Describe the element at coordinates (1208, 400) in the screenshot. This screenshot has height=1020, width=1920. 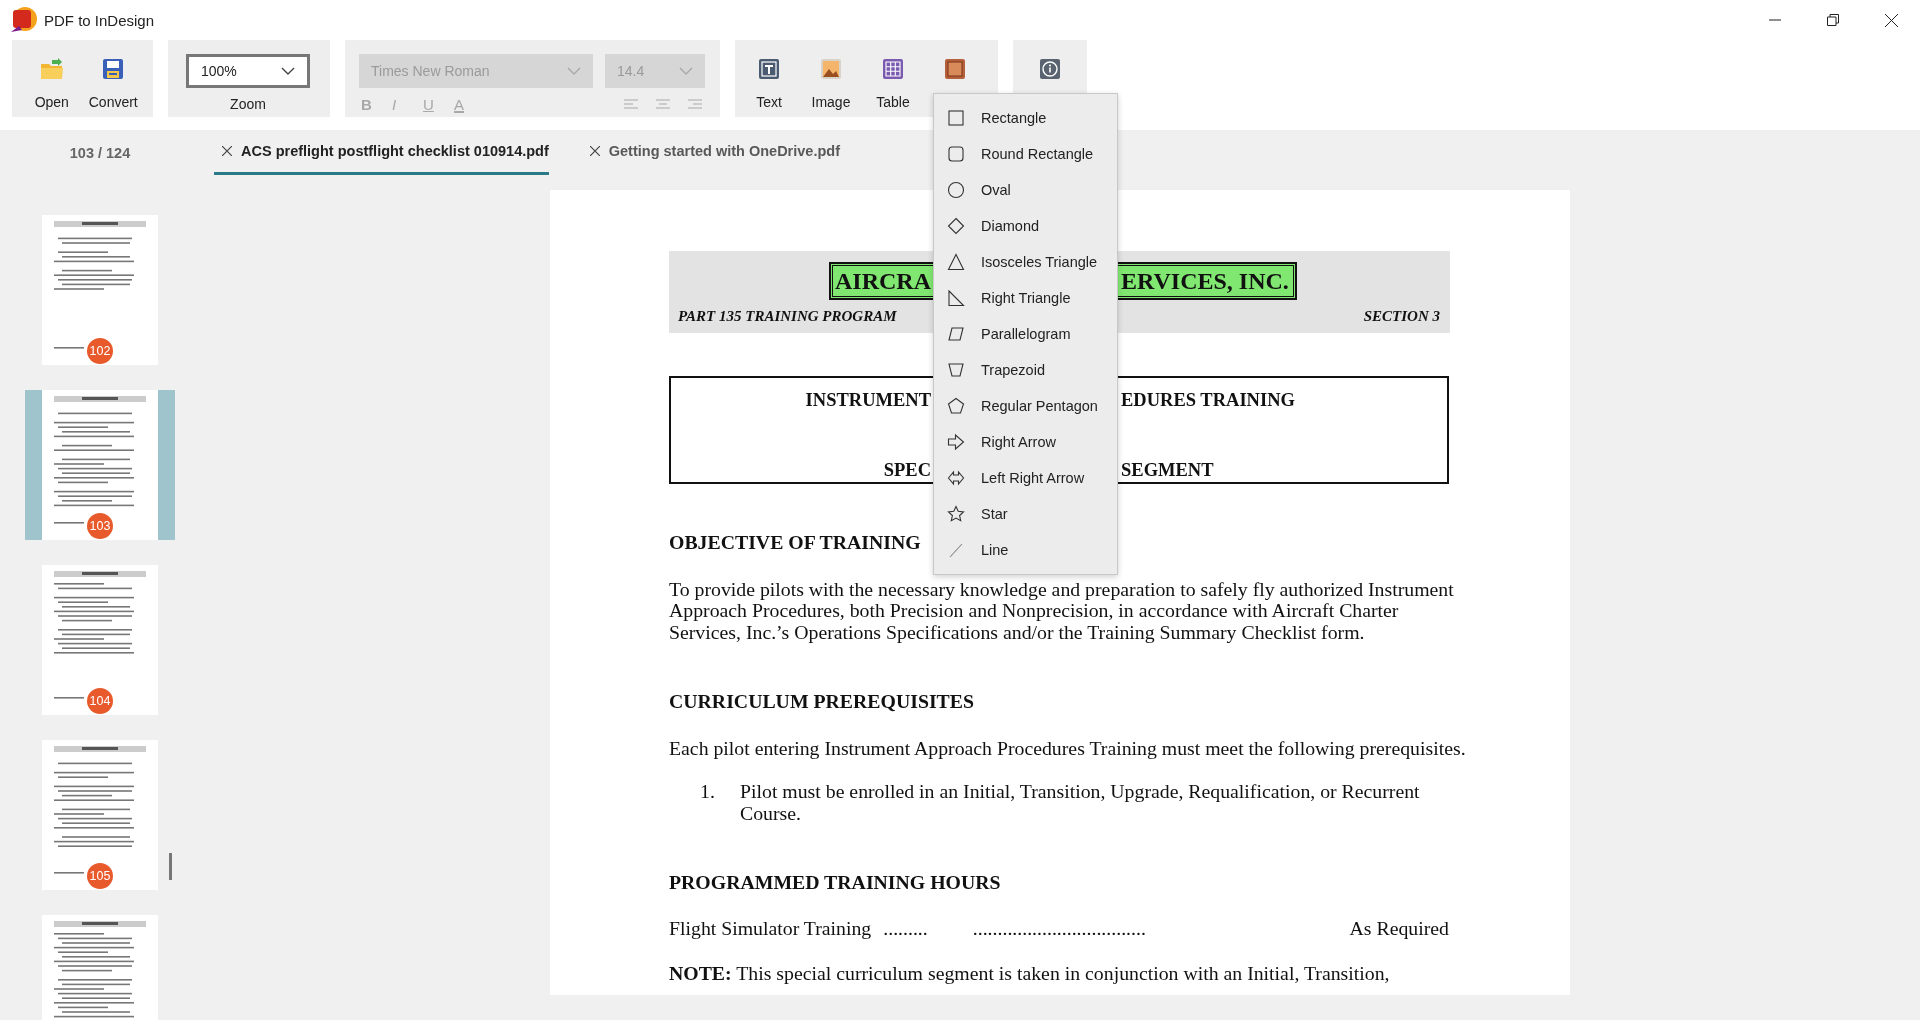
I see `title-text: EDURES TRAINING` at that location.